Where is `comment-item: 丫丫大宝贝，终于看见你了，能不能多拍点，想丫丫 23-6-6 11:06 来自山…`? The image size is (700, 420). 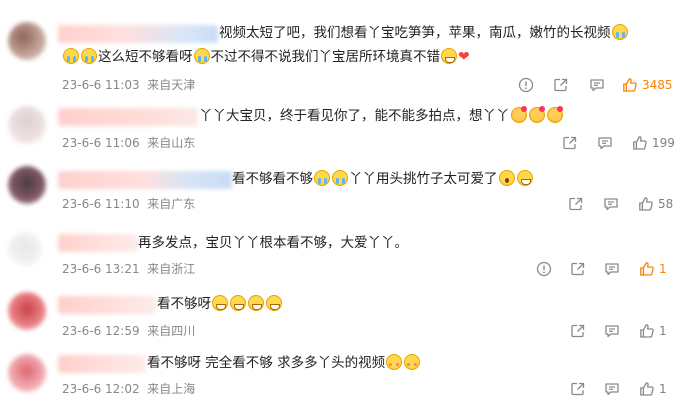
comment-item: 丫丫大宝贝，终于看见你了，能不能多拍点，想丫丫 23-6-6 11:06 来自山… is located at coordinates (350, 129).